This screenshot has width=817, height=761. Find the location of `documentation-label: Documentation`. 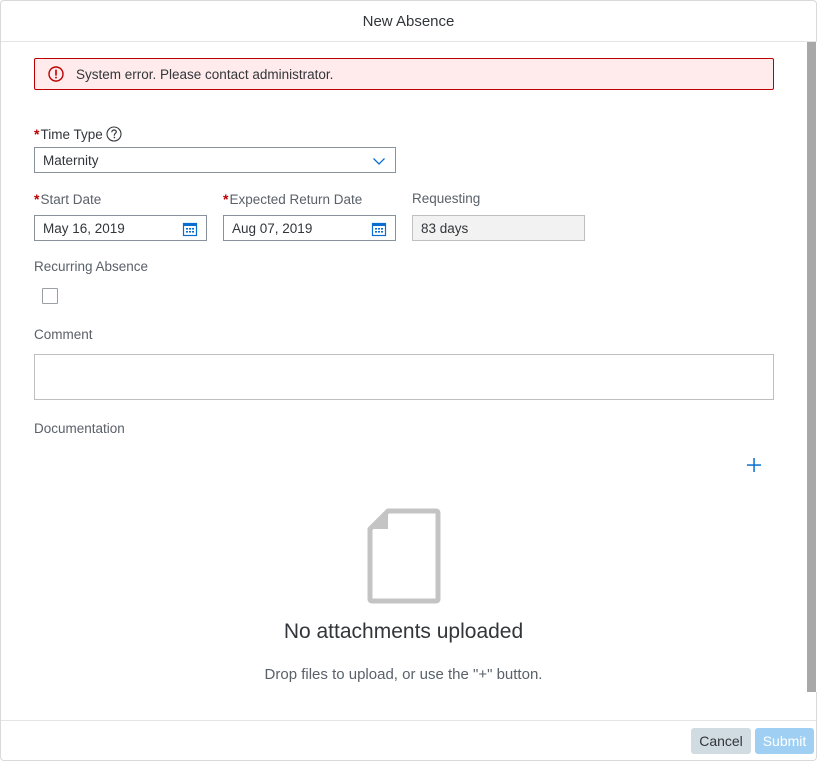

documentation-label: Documentation is located at coordinates (79, 428).